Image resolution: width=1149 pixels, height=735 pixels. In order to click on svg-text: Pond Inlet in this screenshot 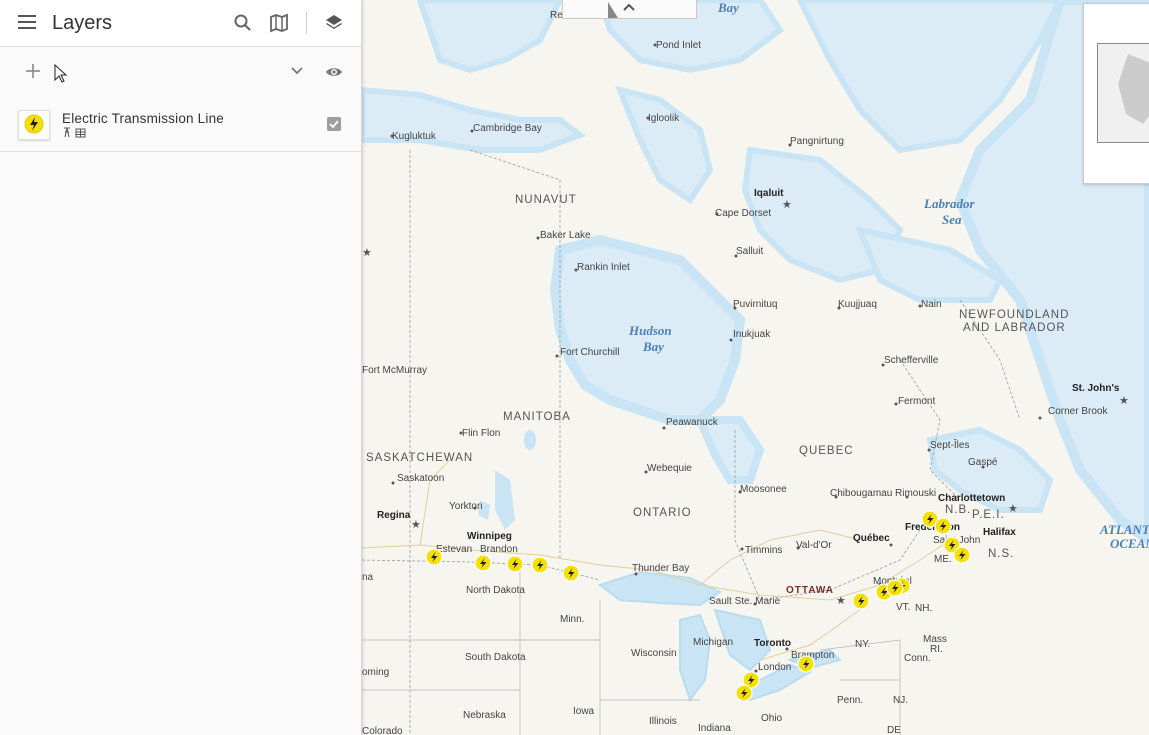, I will do `click(678, 45)`.